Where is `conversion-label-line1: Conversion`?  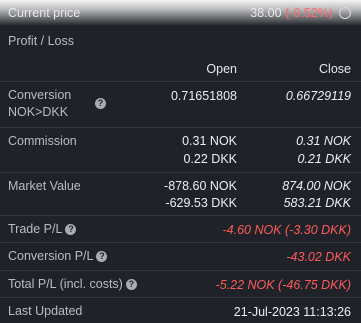
conversion-label-line1: Conversion is located at coordinates (40, 95).